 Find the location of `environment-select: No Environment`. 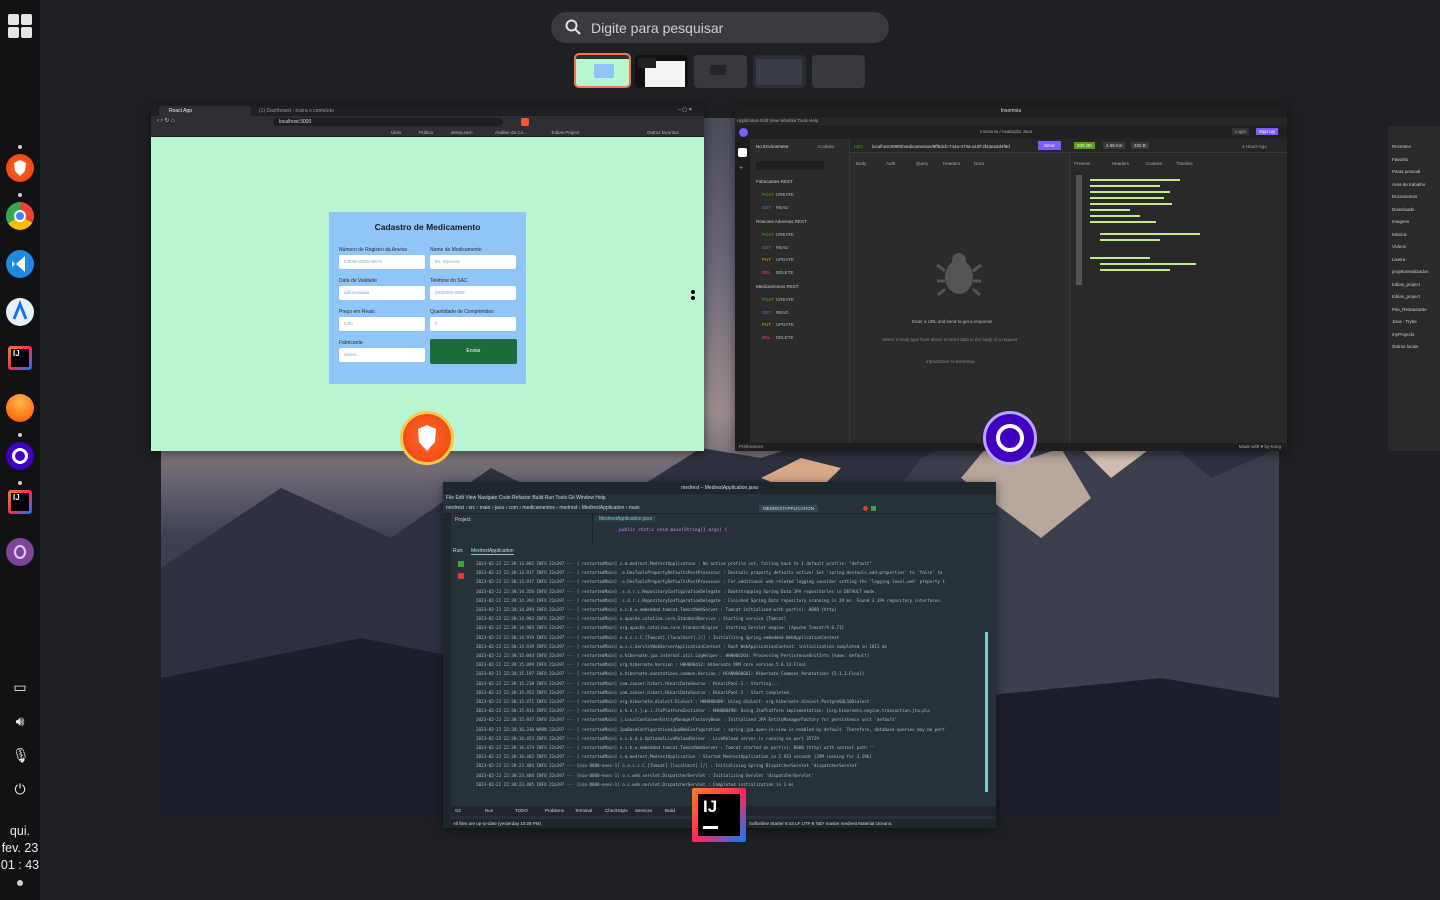

environment-select: No Environment is located at coordinates (772, 146).